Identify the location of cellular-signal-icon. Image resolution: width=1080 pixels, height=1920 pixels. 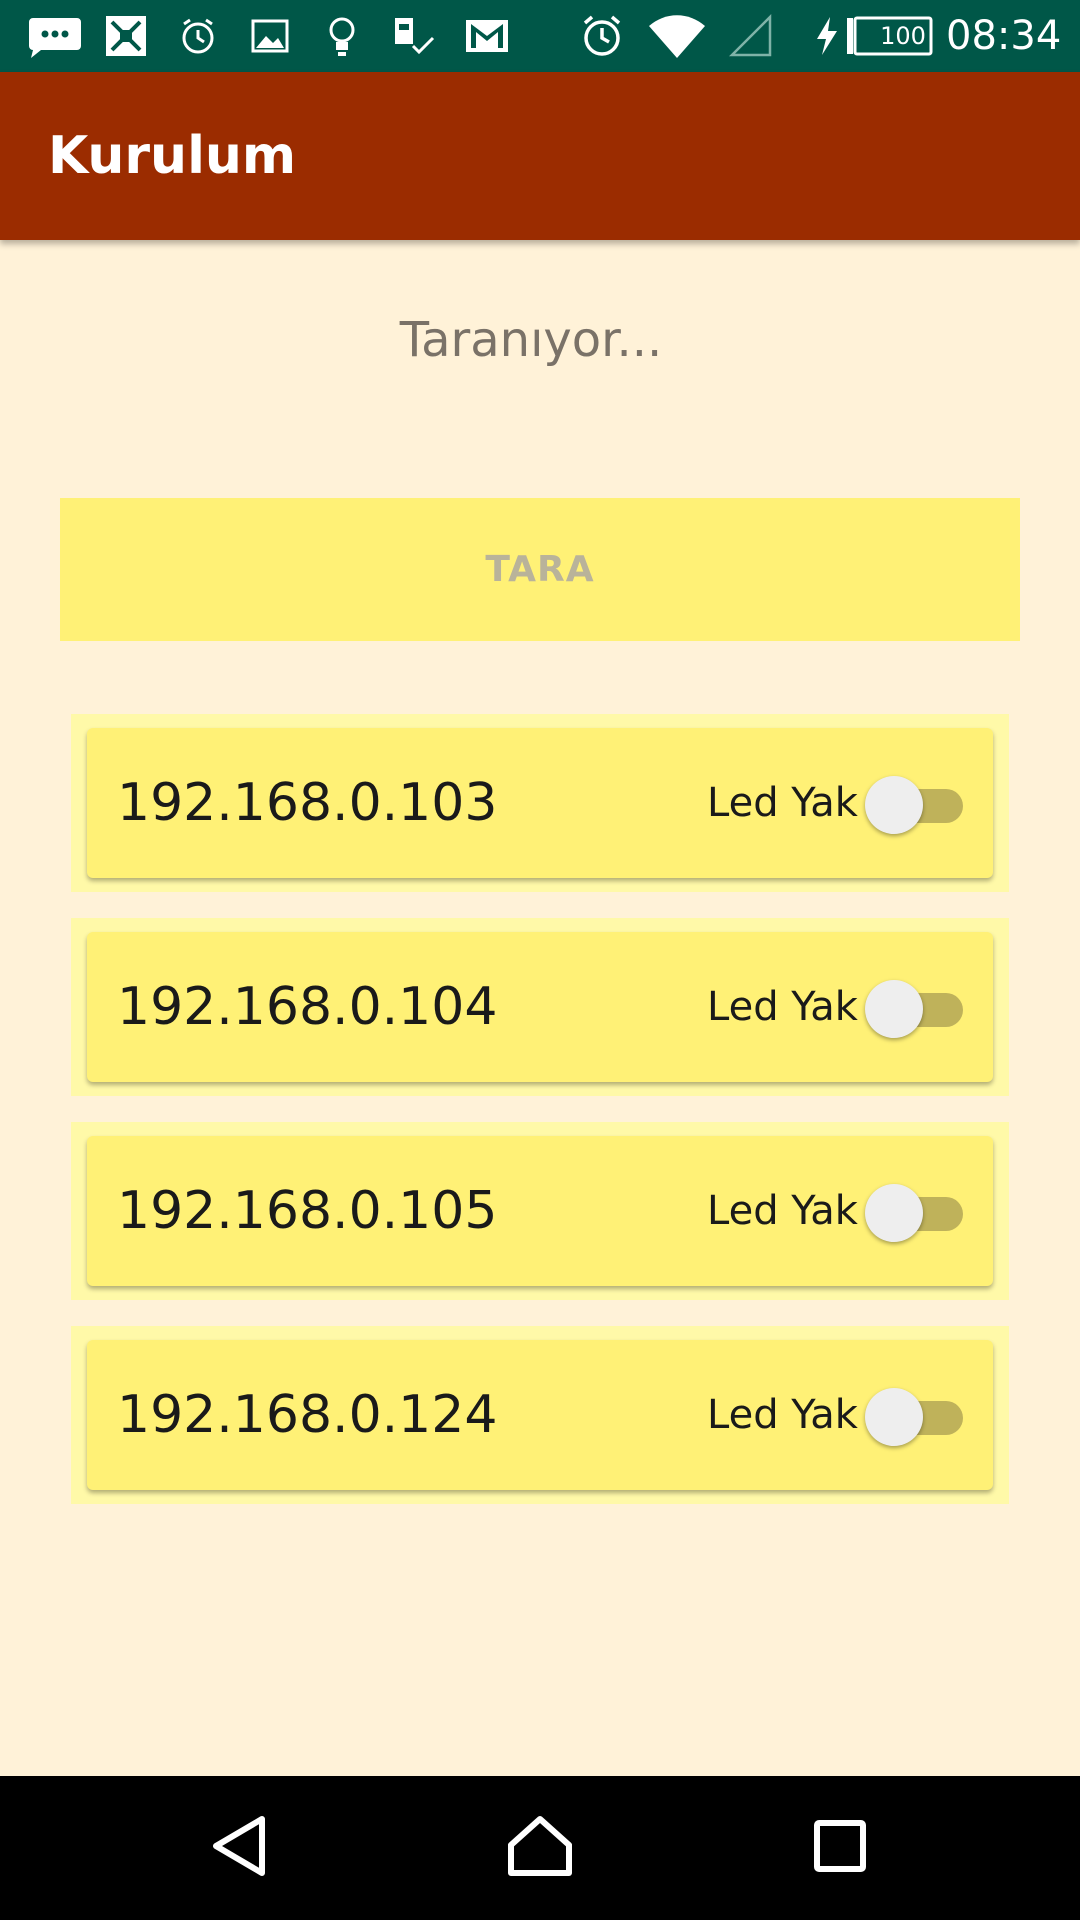
(751, 36).